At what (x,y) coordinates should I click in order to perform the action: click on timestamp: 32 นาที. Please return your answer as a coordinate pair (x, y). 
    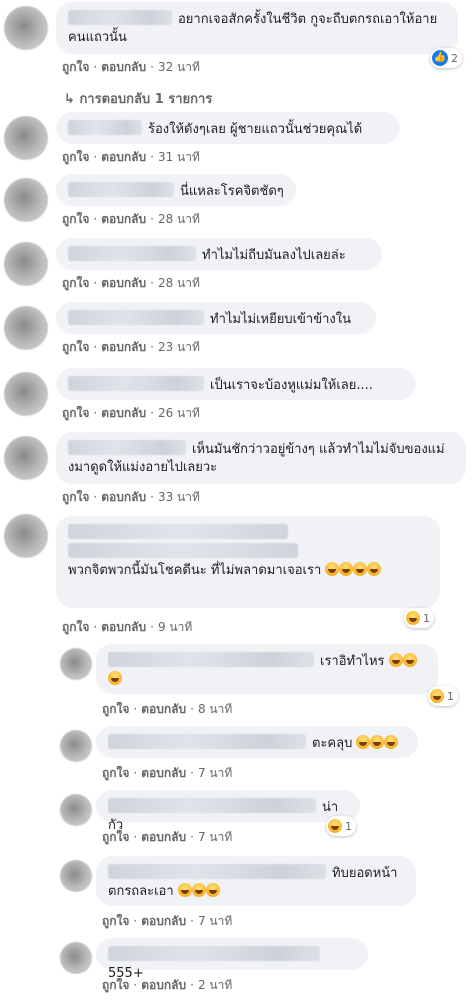
    Looking at the image, I should click on (179, 67).